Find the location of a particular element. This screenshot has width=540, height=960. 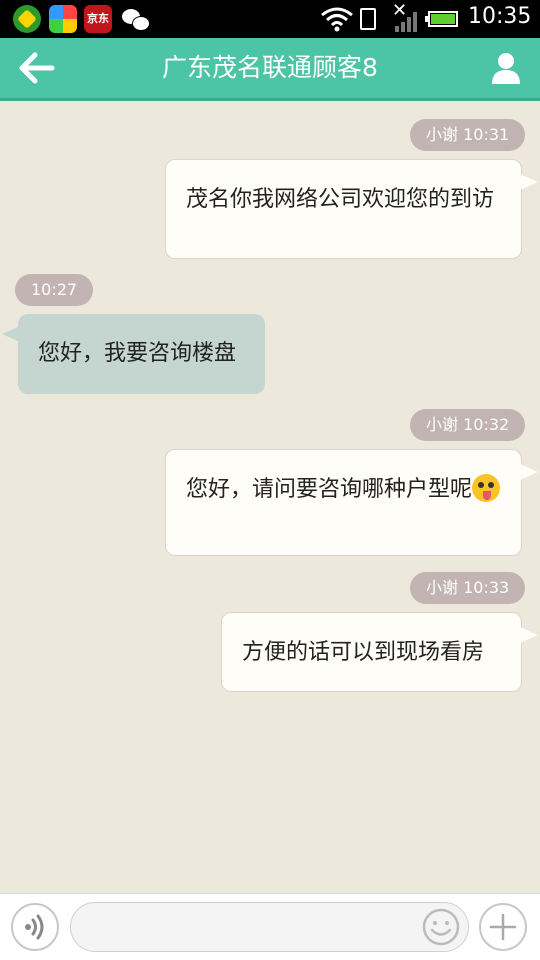

message-bubble-incoming: 您好，我要咨询楼盘 is located at coordinates (133, 354).